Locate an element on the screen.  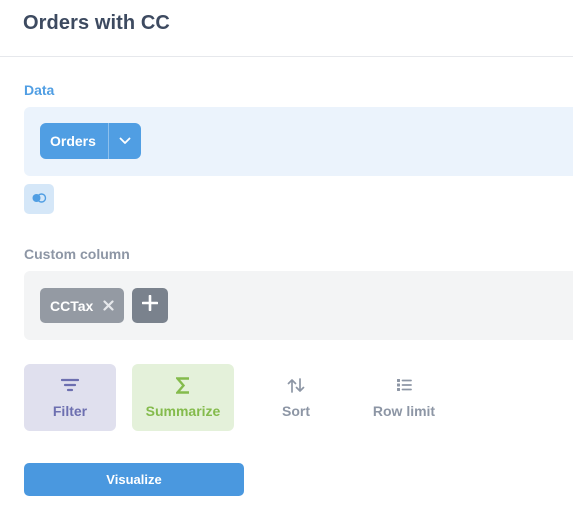
filter-button: Filter is located at coordinates (70, 397).